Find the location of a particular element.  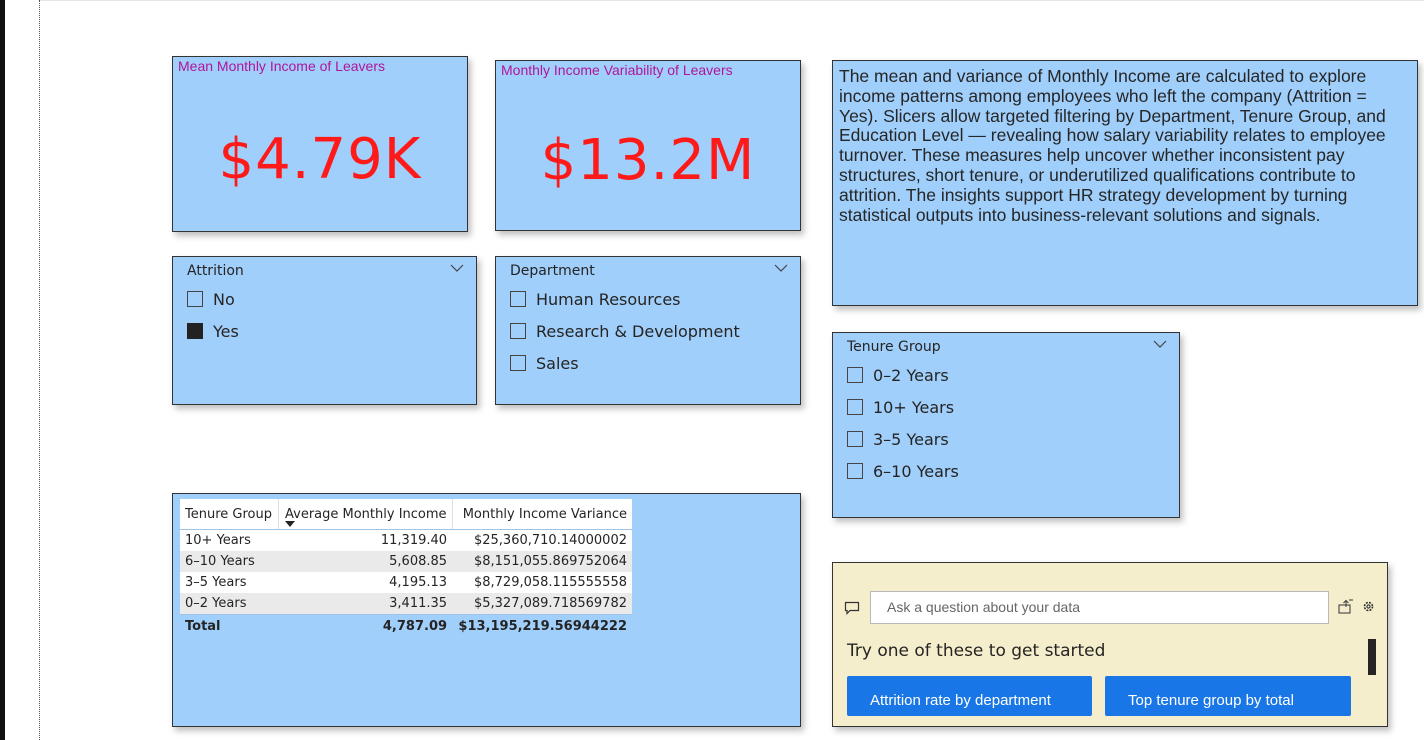

slicer-option-10-plus-years: 10+ Years is located at coordinates (900, 407).